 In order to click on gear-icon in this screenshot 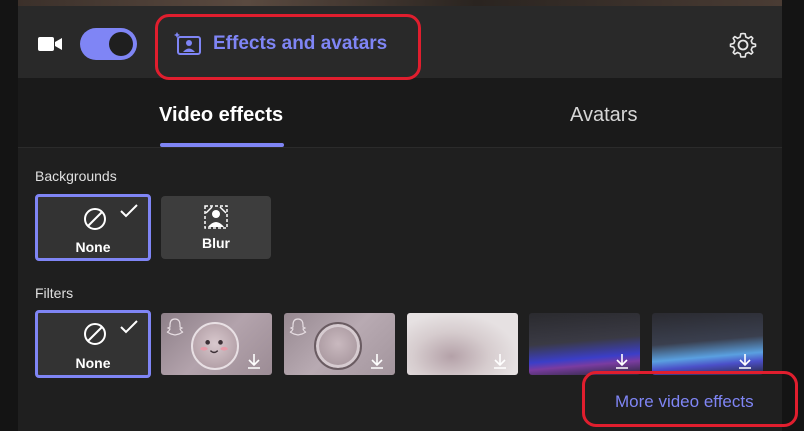, I will do `click(743, 45)`.